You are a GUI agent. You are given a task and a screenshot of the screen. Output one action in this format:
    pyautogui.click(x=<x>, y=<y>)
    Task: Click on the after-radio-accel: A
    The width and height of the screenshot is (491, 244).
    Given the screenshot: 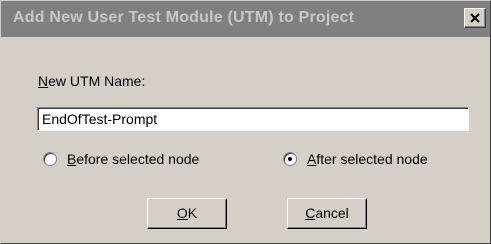 What is the action you would take?
    pyautogui.click(x=312, y=159)
    